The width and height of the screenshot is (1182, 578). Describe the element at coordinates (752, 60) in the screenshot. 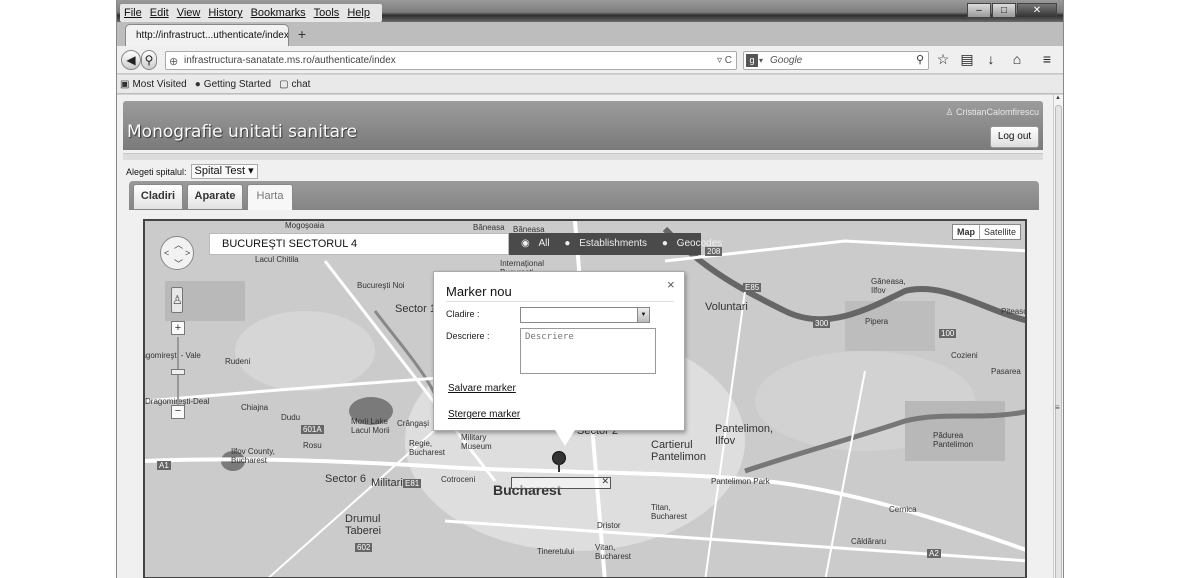

I see `search-engine-icon: g` at that location.